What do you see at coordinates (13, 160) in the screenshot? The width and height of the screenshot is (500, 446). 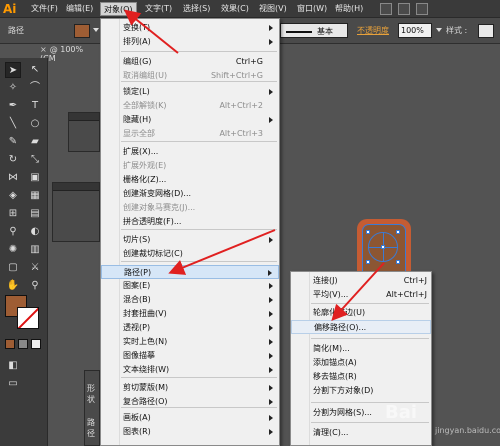 I see `rotate-tool-icon: ↻` at bounding box center [13, 160].